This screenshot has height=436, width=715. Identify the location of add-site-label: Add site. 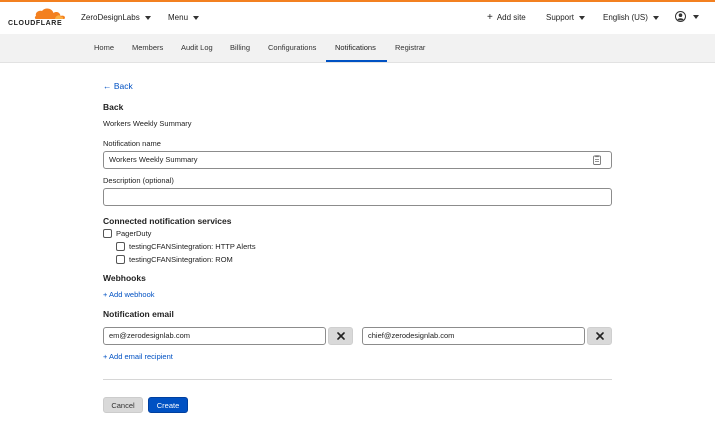
(511, 17).